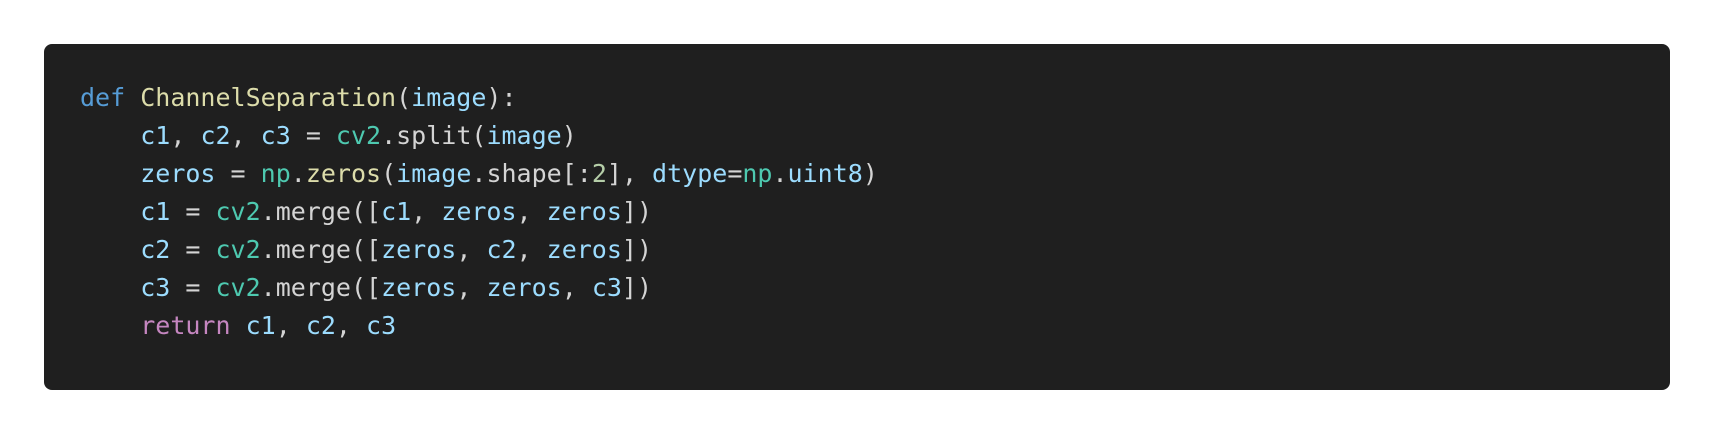 This screenshot has width=1714, height=434. I want to click on kwarg-assign: =, so click(735, 173).